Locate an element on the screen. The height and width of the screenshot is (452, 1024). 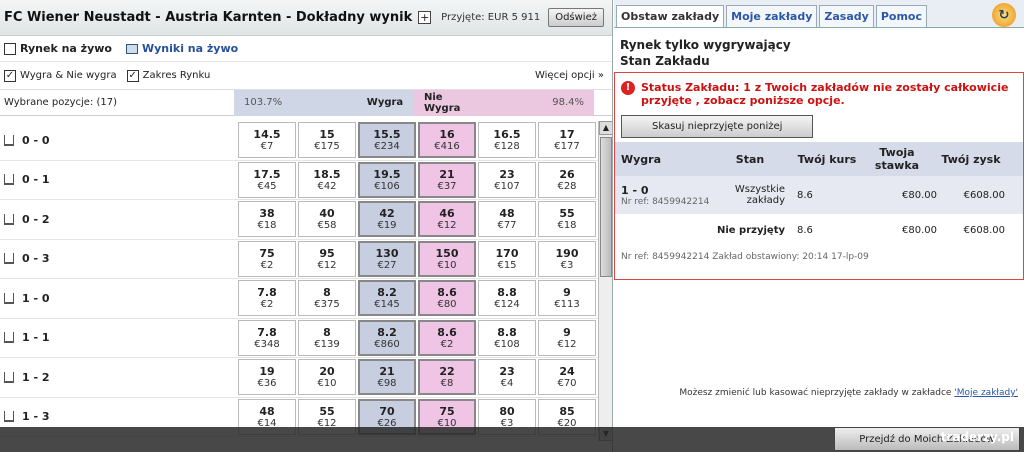
lay-odds-cell: 23 €4 is located at coordinates (507, 377).